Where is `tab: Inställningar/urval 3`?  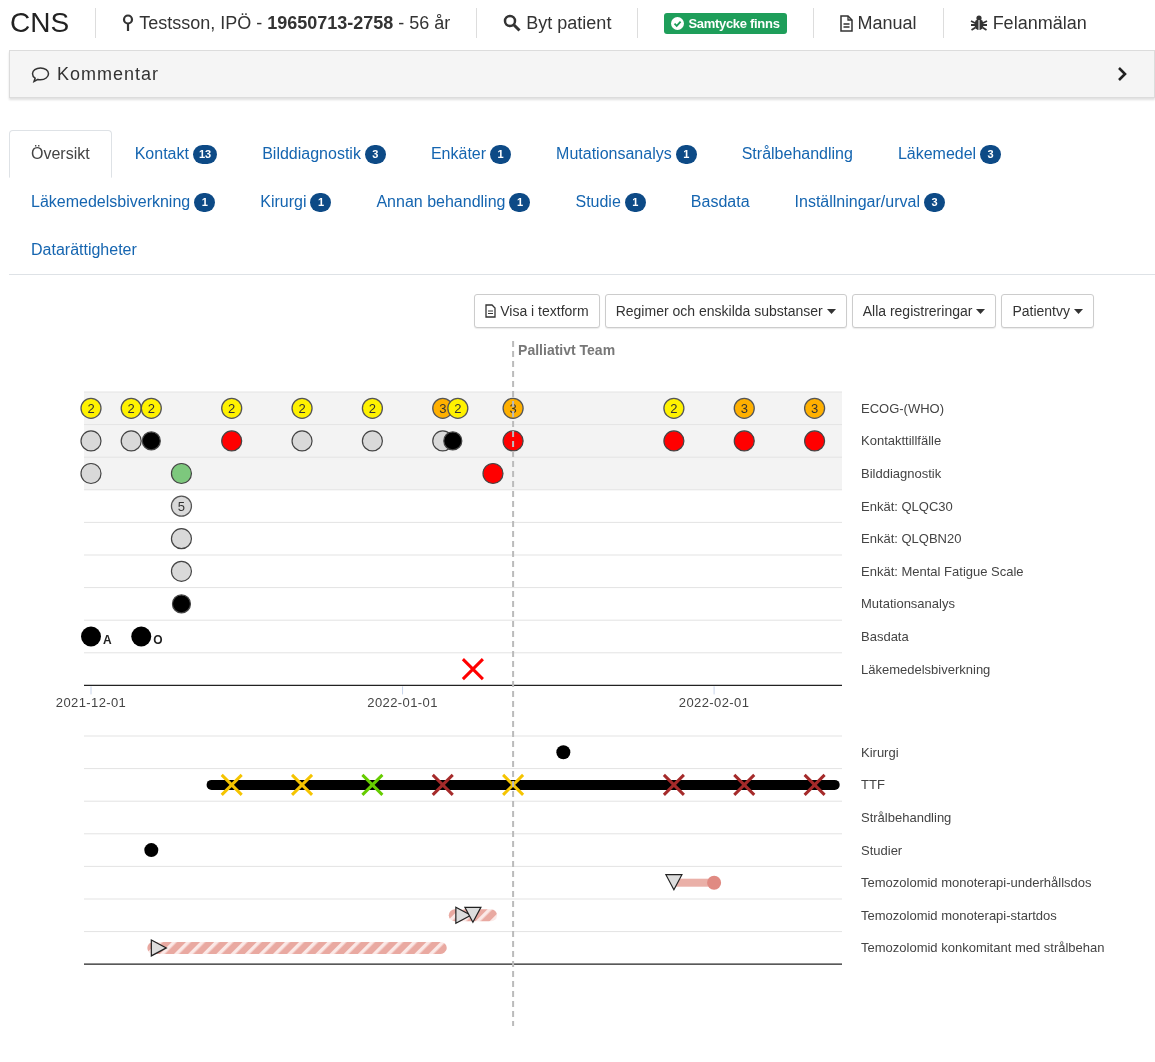
tab: Inställningar/urval 3 is located at coordinates (869, 202).